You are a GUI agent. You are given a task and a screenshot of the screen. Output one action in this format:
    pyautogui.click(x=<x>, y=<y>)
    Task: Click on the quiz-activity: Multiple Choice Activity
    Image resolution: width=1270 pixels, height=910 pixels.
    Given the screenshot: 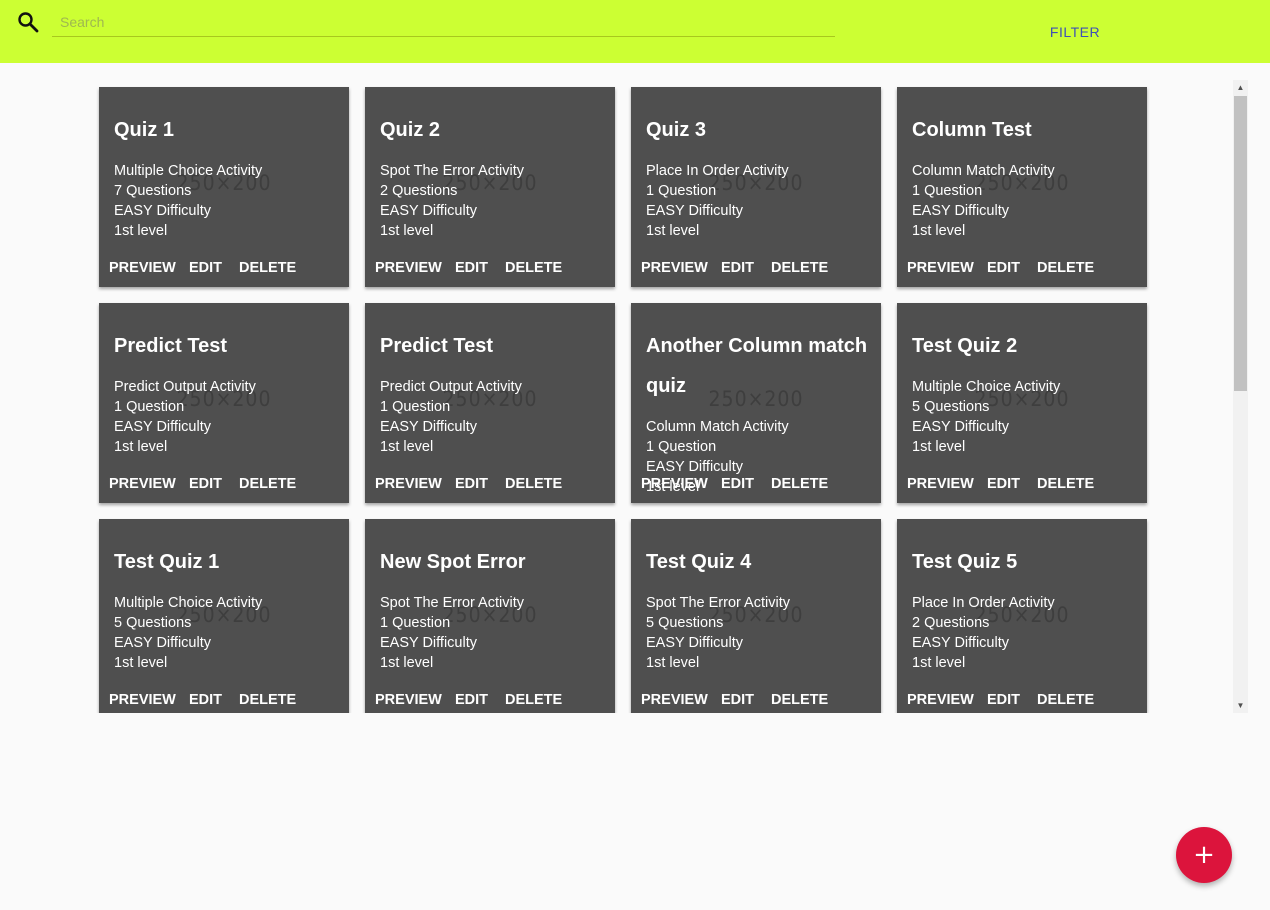 What is the action you would take?
    pyautogui.click(x=188, y=171)
    